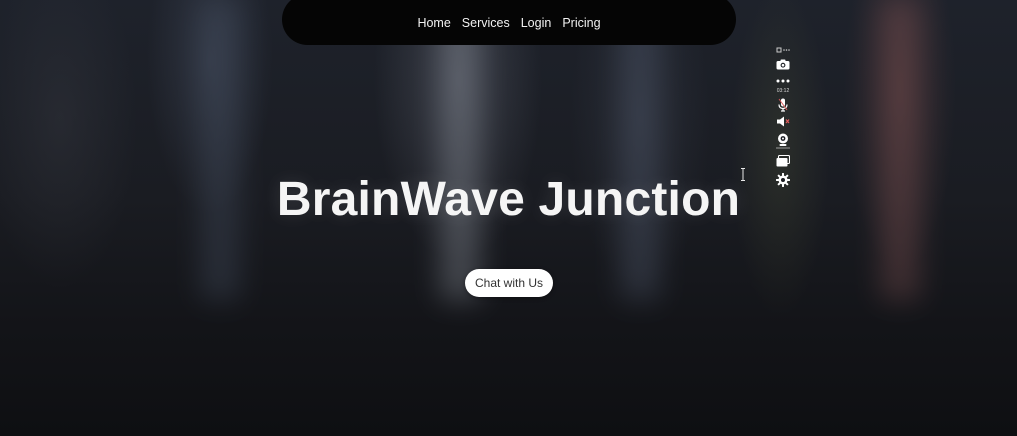 This screenshot has width=1017, height=436. Describe the element at coordinates (509, 283) in the screenshot. I see `chat-with-us-button: Chat with Us` at that location.